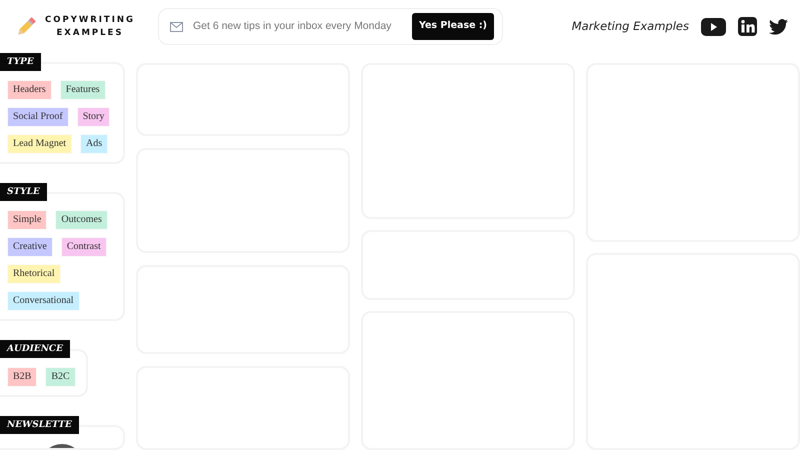  Describe the element at coordinates (39, 144) in the screenshot. I see `filter-tag: Lead Magnet` at that location.